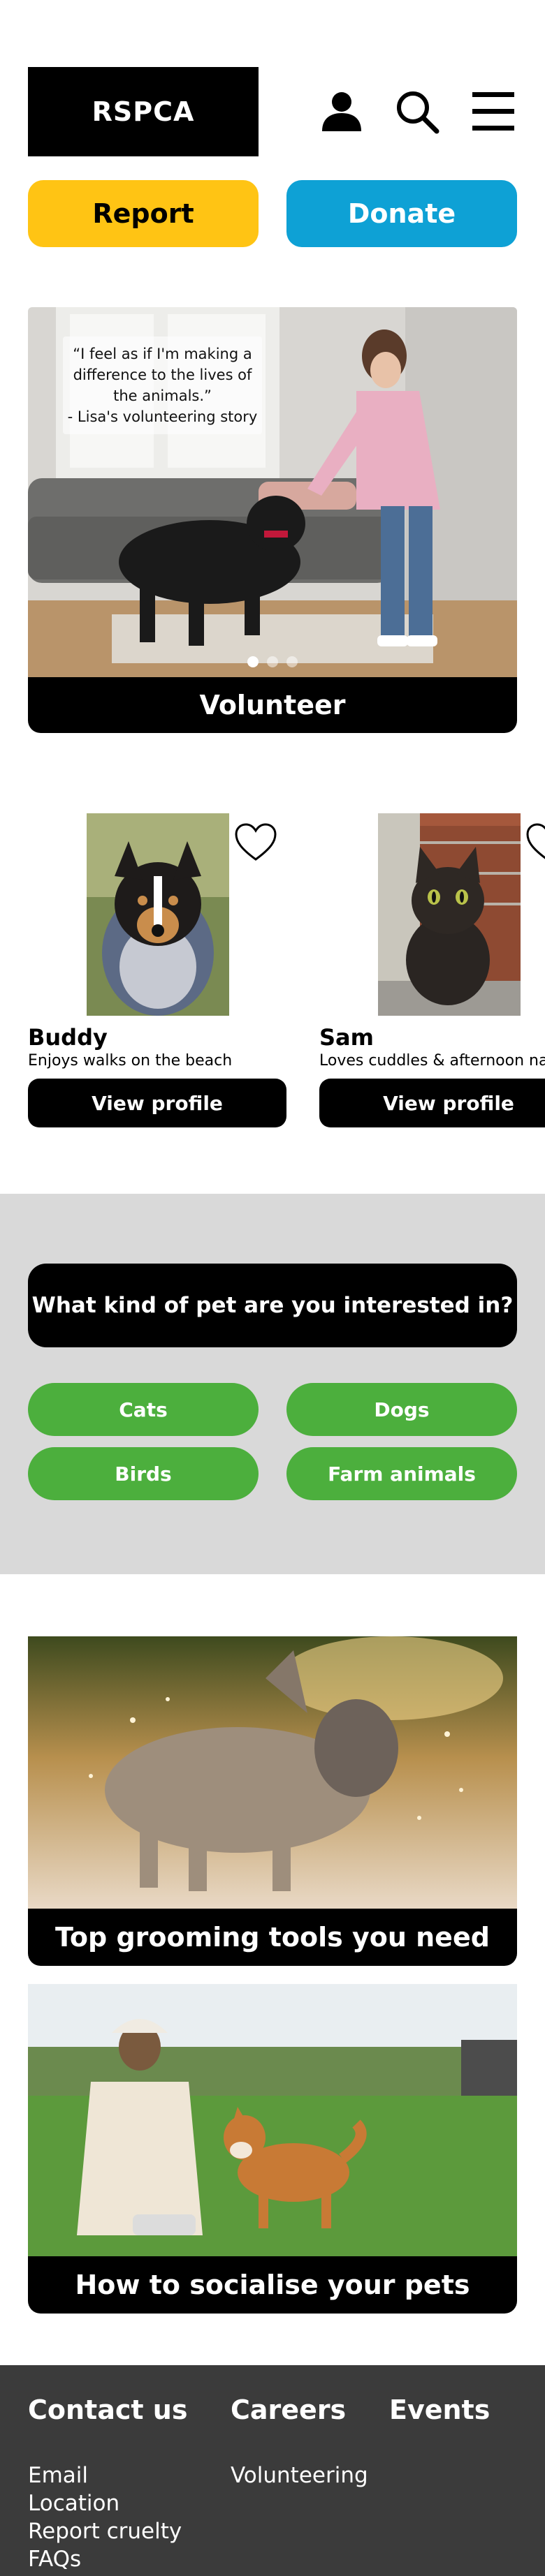 The image size is (545, 2576). I want to click on carousel-indicators, so click(272, 661).